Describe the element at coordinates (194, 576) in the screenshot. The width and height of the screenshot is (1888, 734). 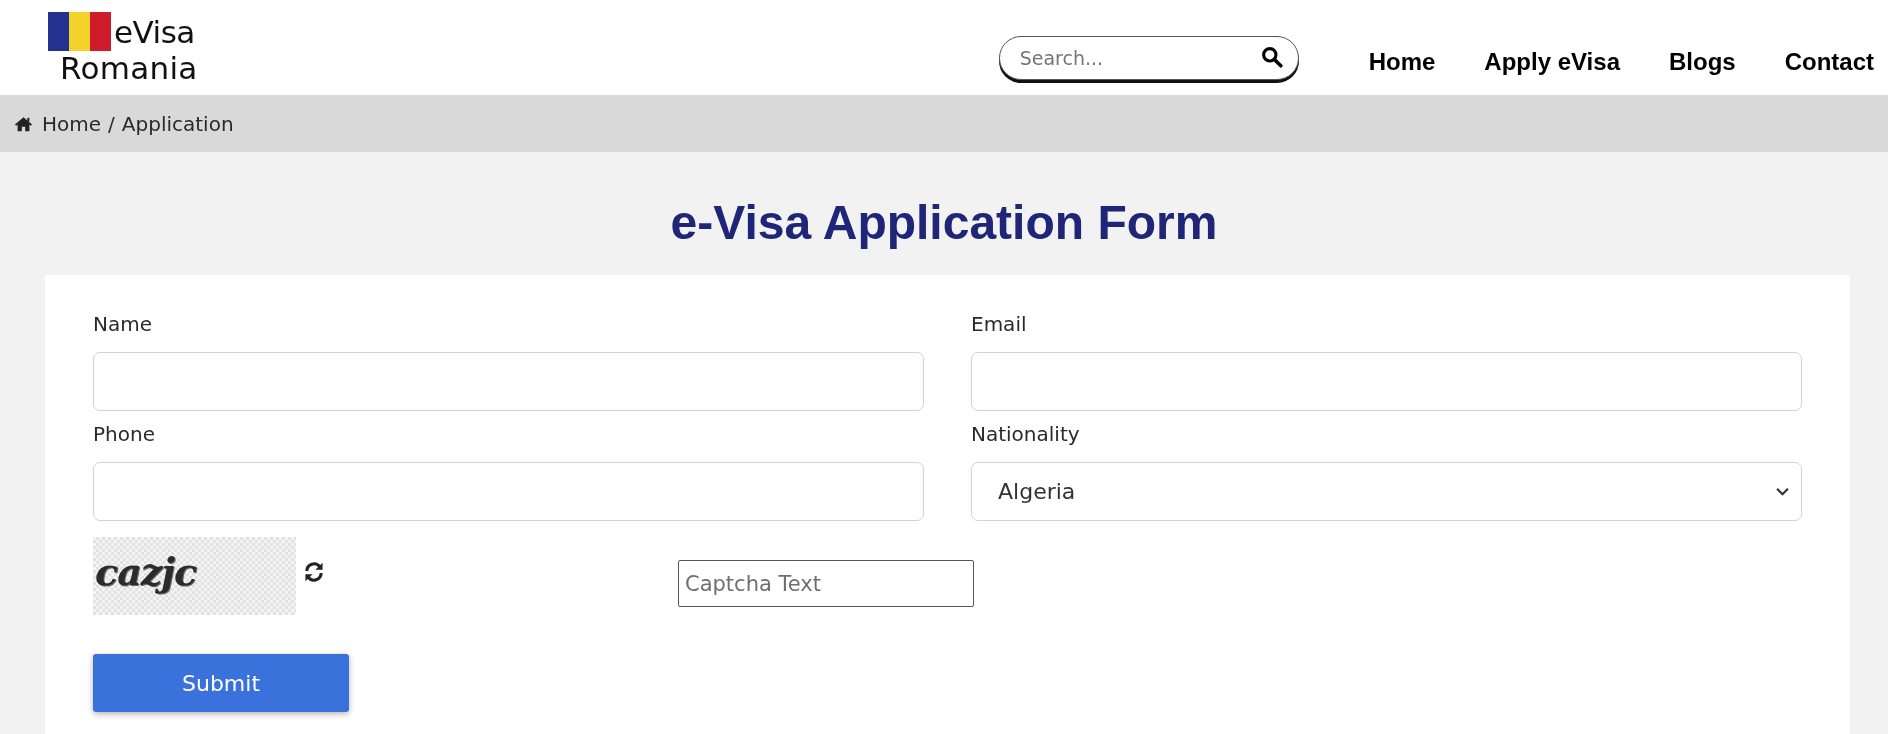
I see `captcha-image: cazjc` at that location.